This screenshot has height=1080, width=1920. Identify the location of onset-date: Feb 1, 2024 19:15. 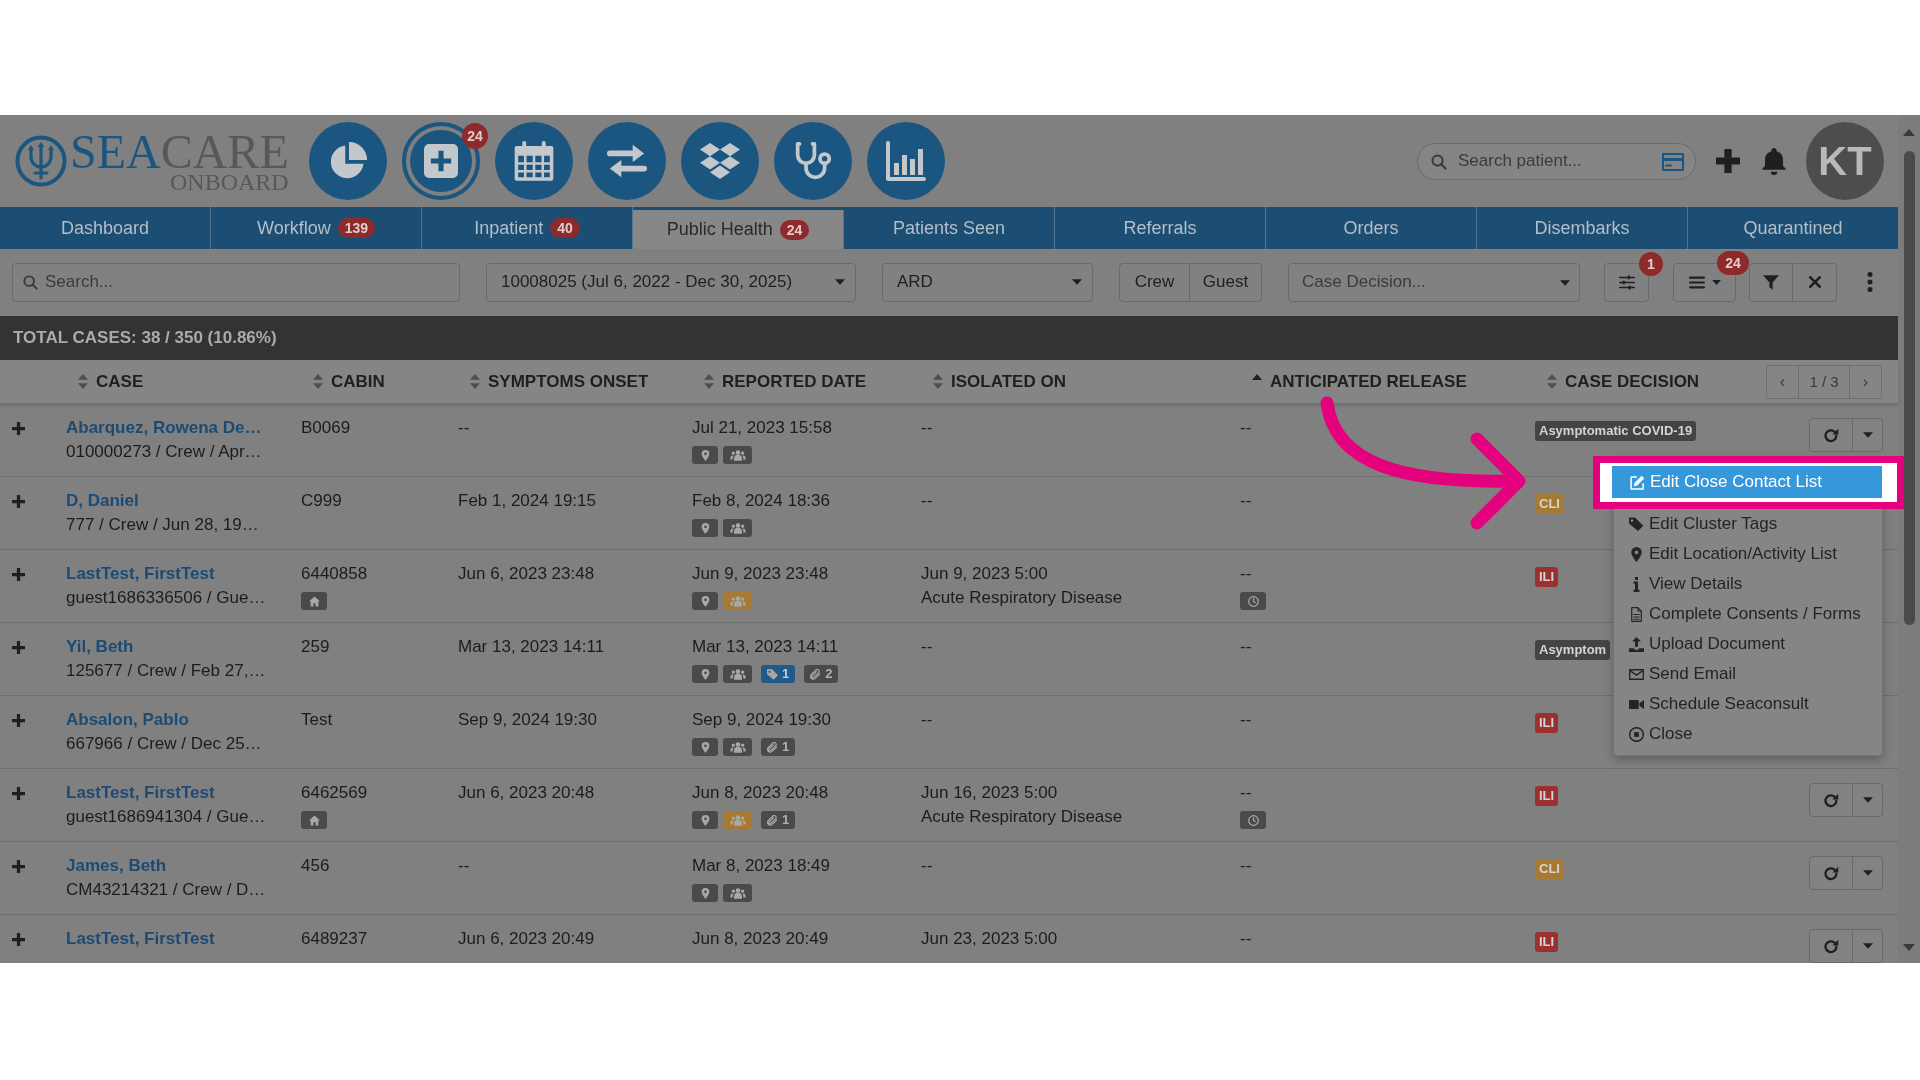
(527, 501).